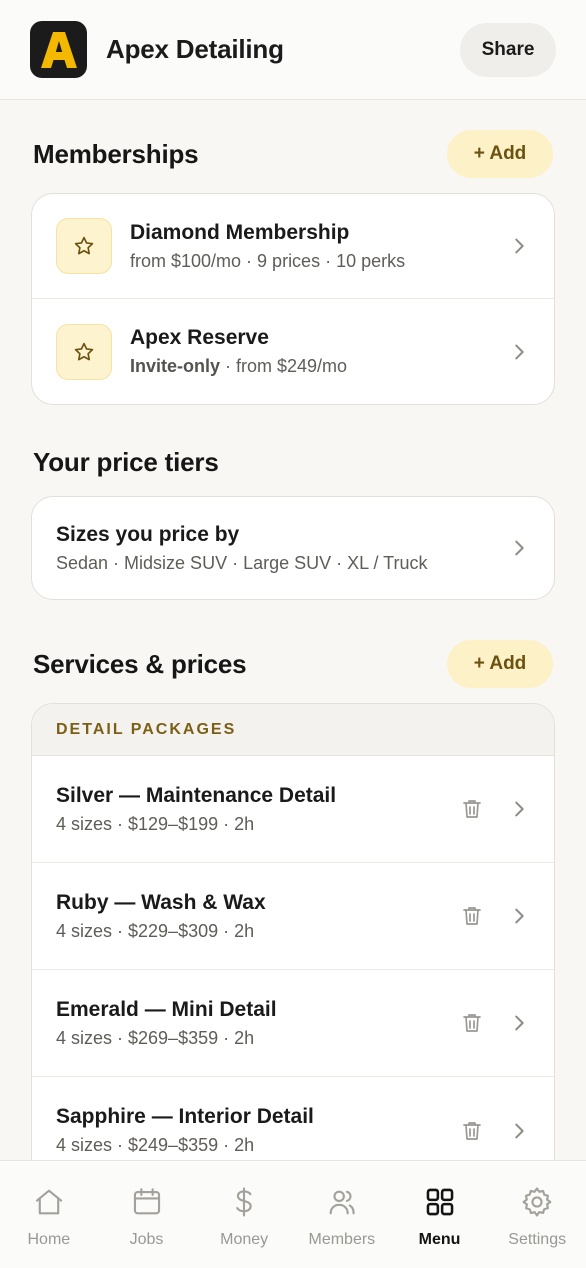 This screenshot has width=586, height=1268. I want to click on tab-label: Settings, so click(537, 1239).